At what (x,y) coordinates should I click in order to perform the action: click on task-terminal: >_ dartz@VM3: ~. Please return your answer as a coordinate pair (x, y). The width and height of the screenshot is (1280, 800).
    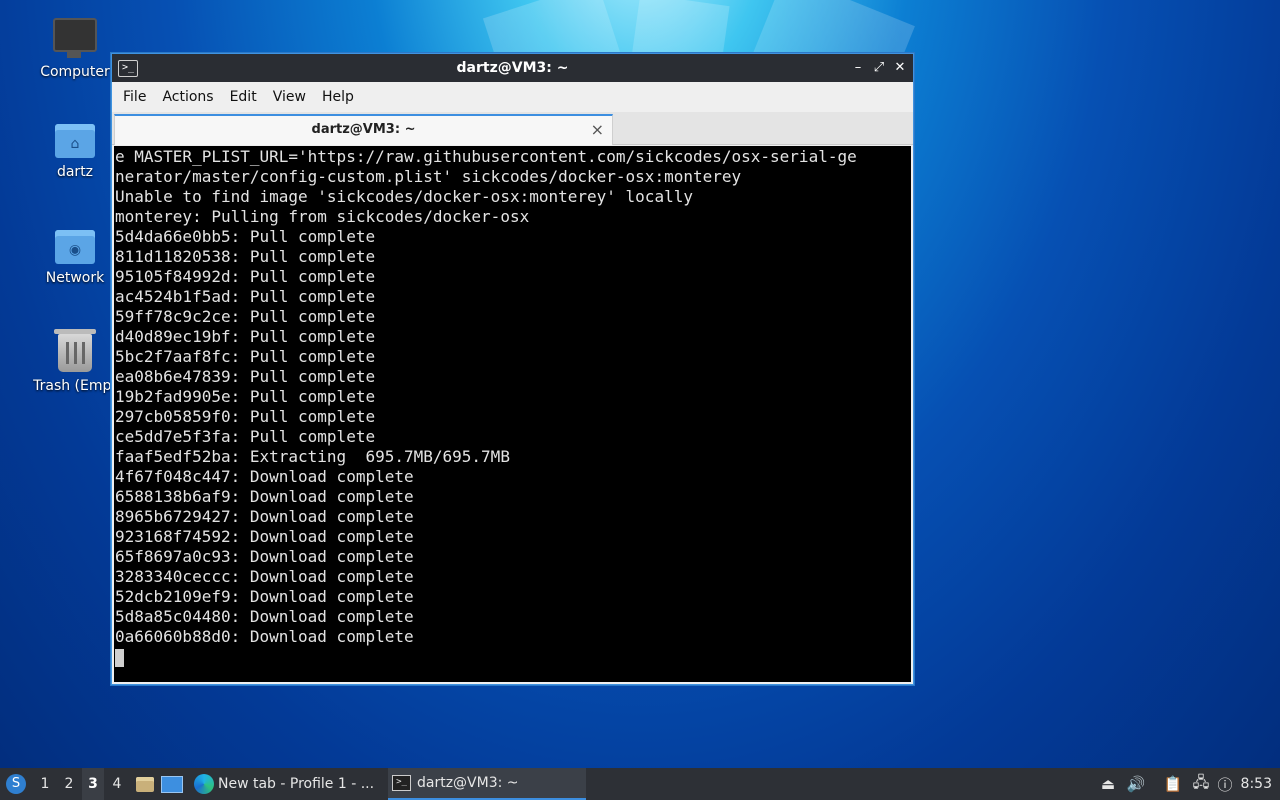
    Looking at the image, I should click on (487, 784).